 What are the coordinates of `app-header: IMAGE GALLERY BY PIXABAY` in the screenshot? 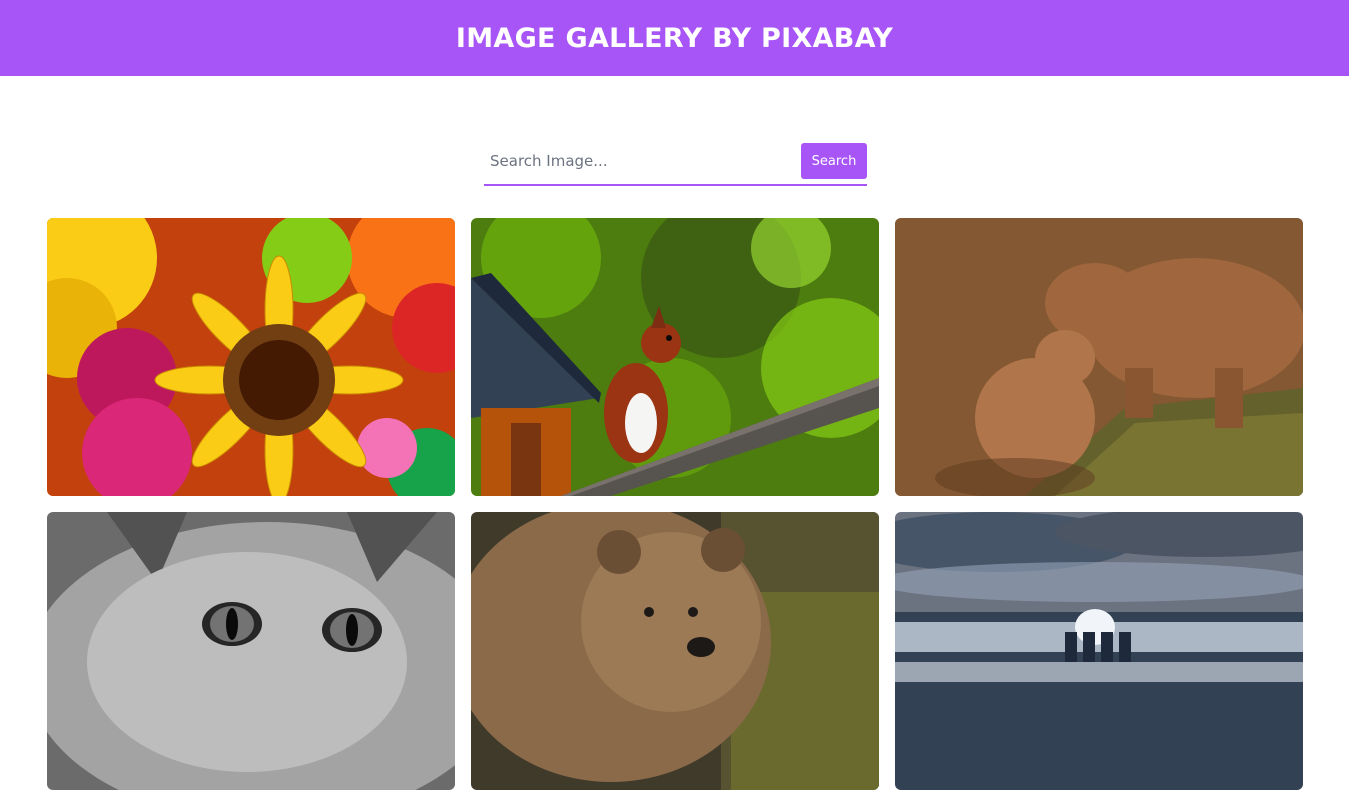 It's located at (674, 38).